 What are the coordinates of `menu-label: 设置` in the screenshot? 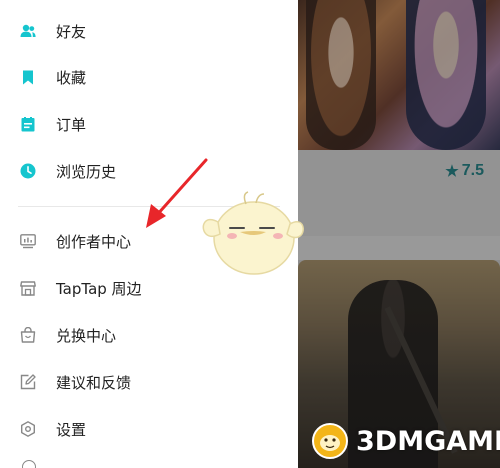 It's located at (71, 429).